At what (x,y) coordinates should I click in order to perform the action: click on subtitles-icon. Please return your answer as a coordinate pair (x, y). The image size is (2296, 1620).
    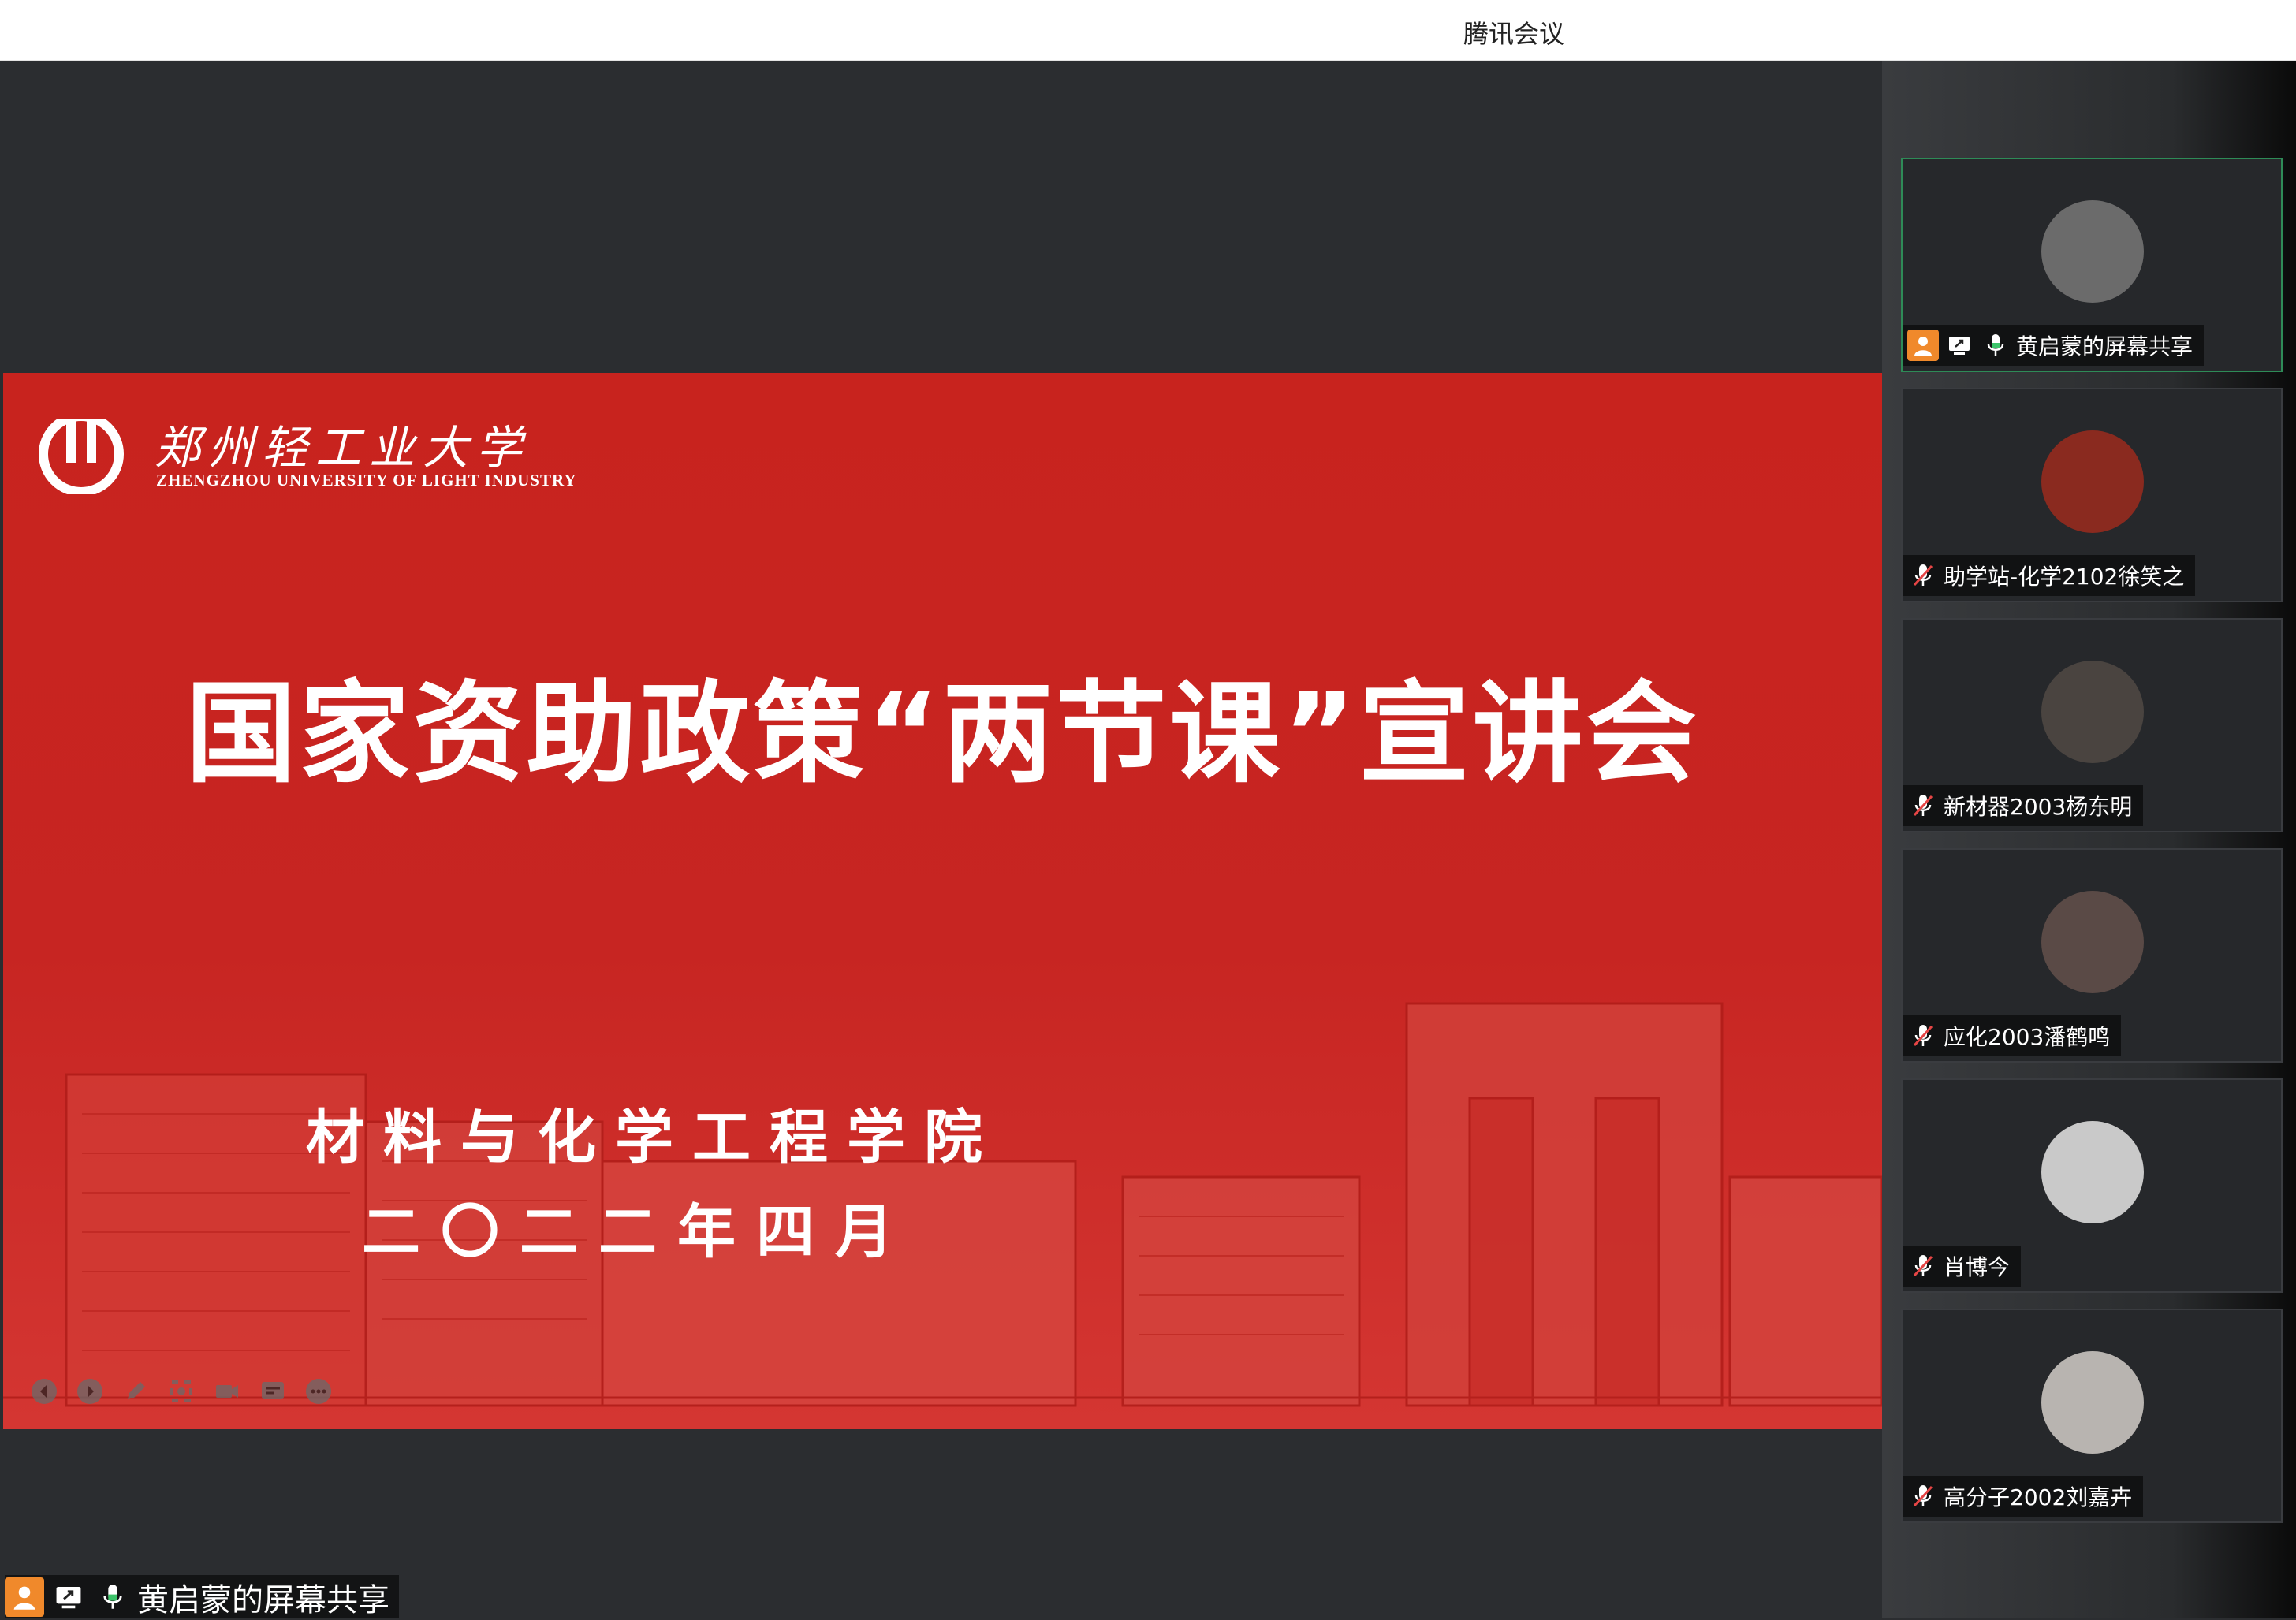
    Looking at the image, I should click on (272, 1392).